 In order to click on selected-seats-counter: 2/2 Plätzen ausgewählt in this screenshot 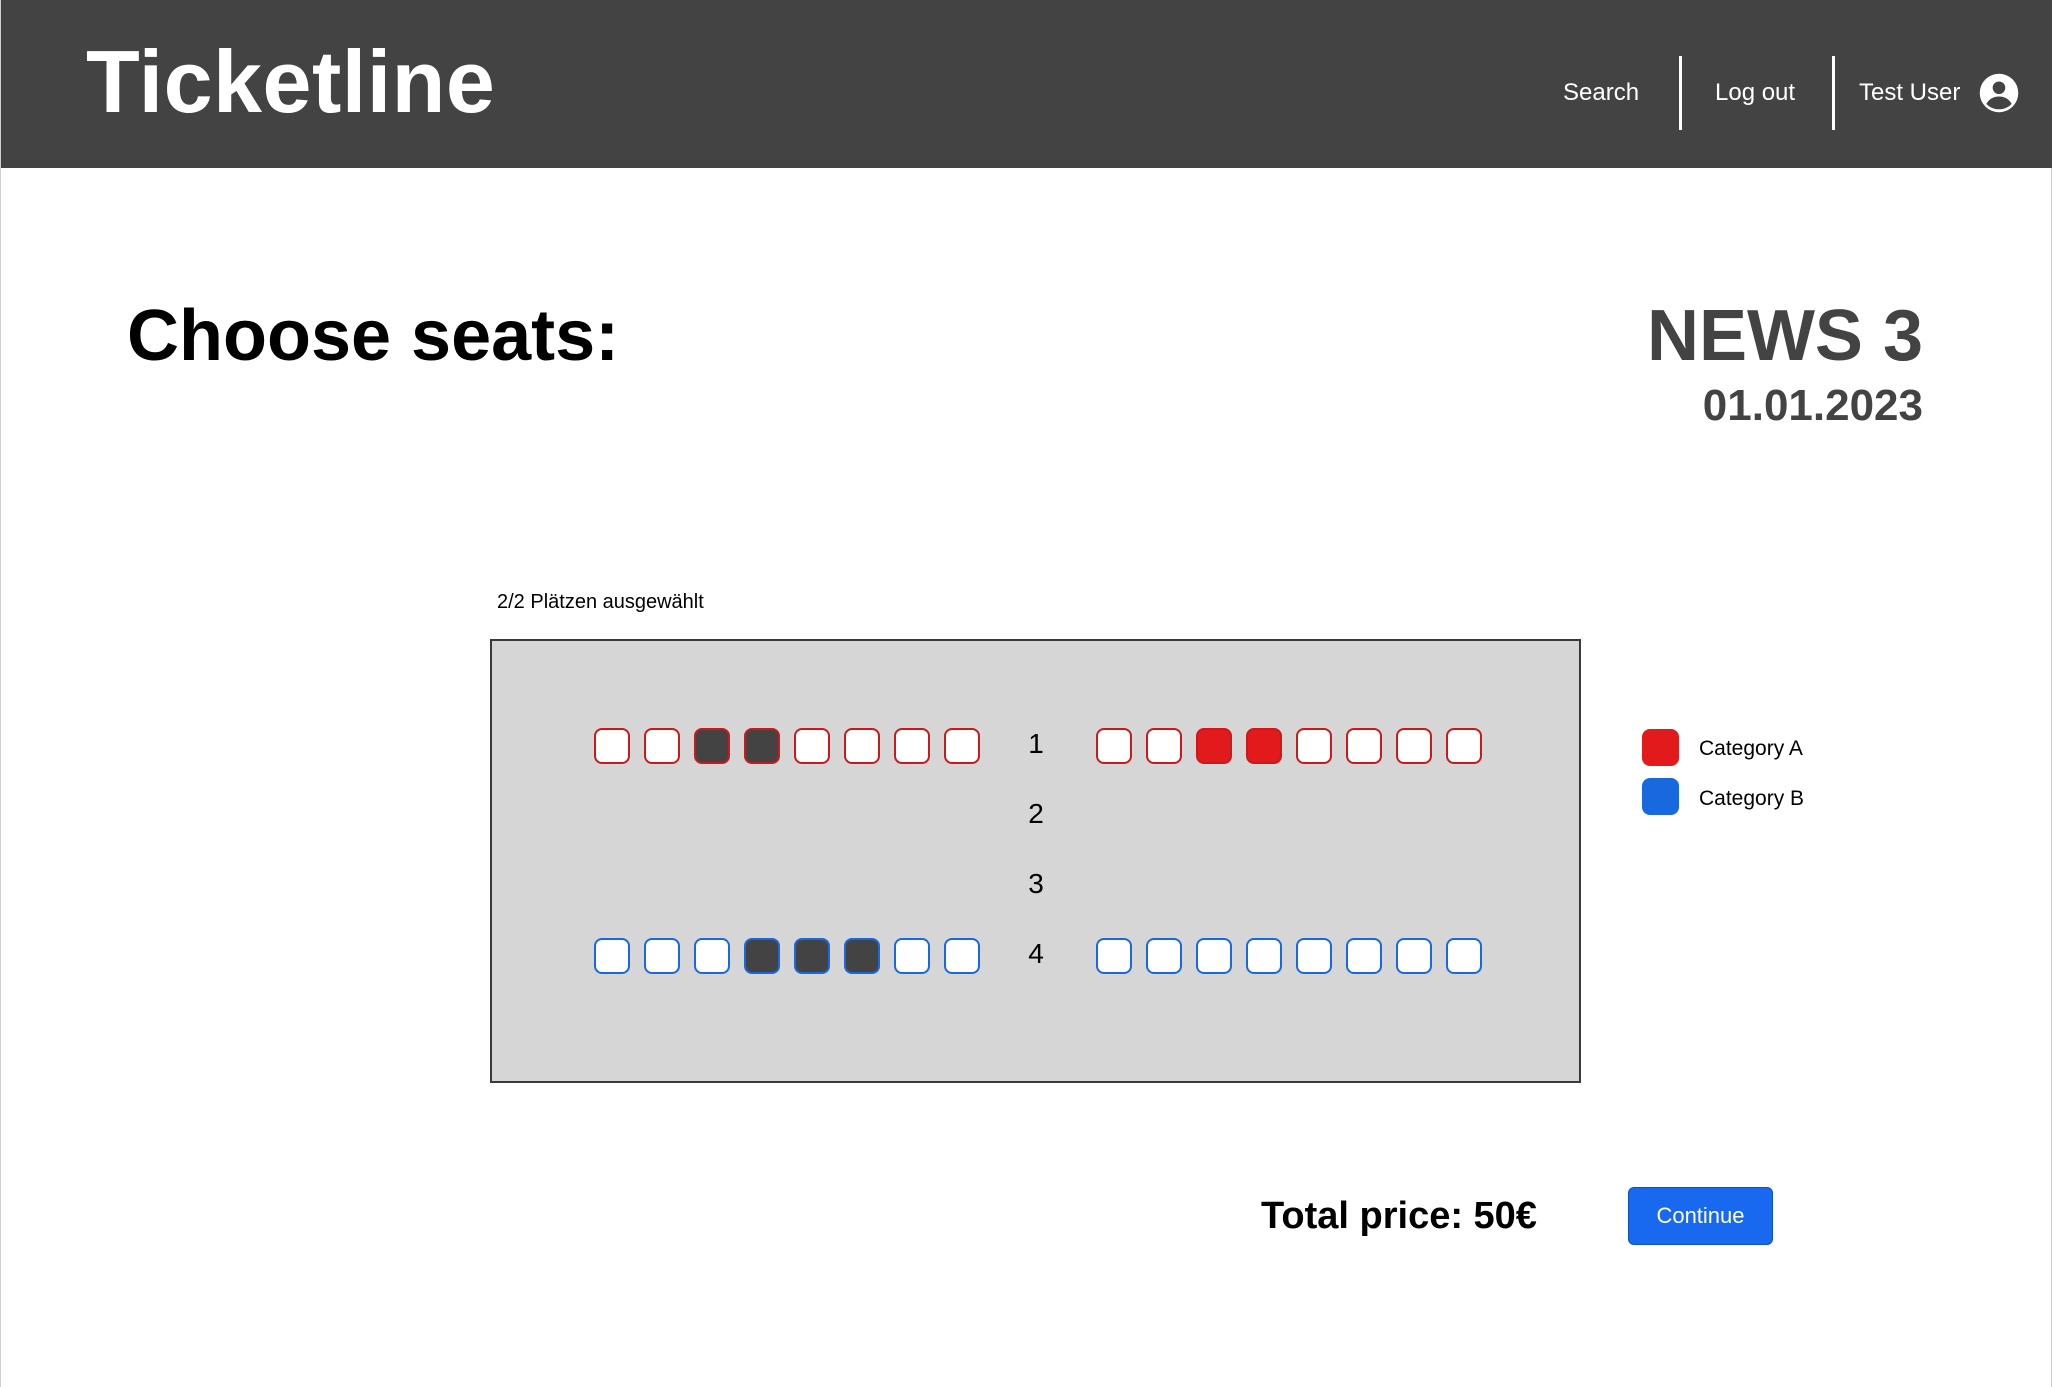, I will do `click(600, 602)`.